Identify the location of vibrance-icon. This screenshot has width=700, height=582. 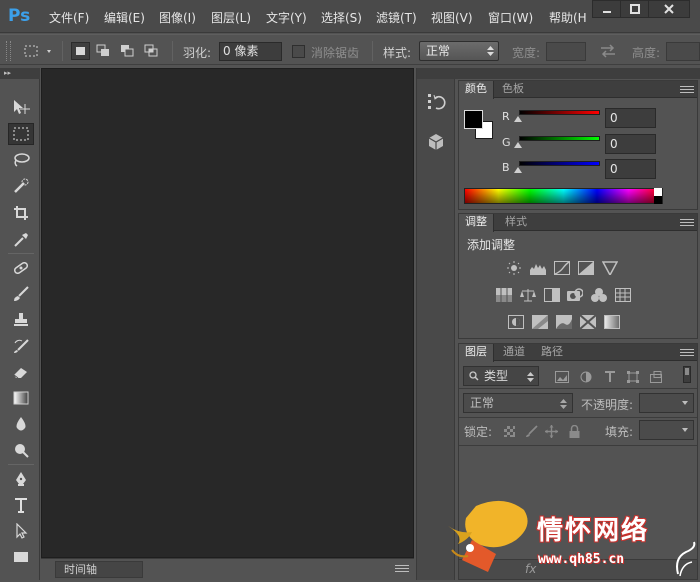
(610, 268).